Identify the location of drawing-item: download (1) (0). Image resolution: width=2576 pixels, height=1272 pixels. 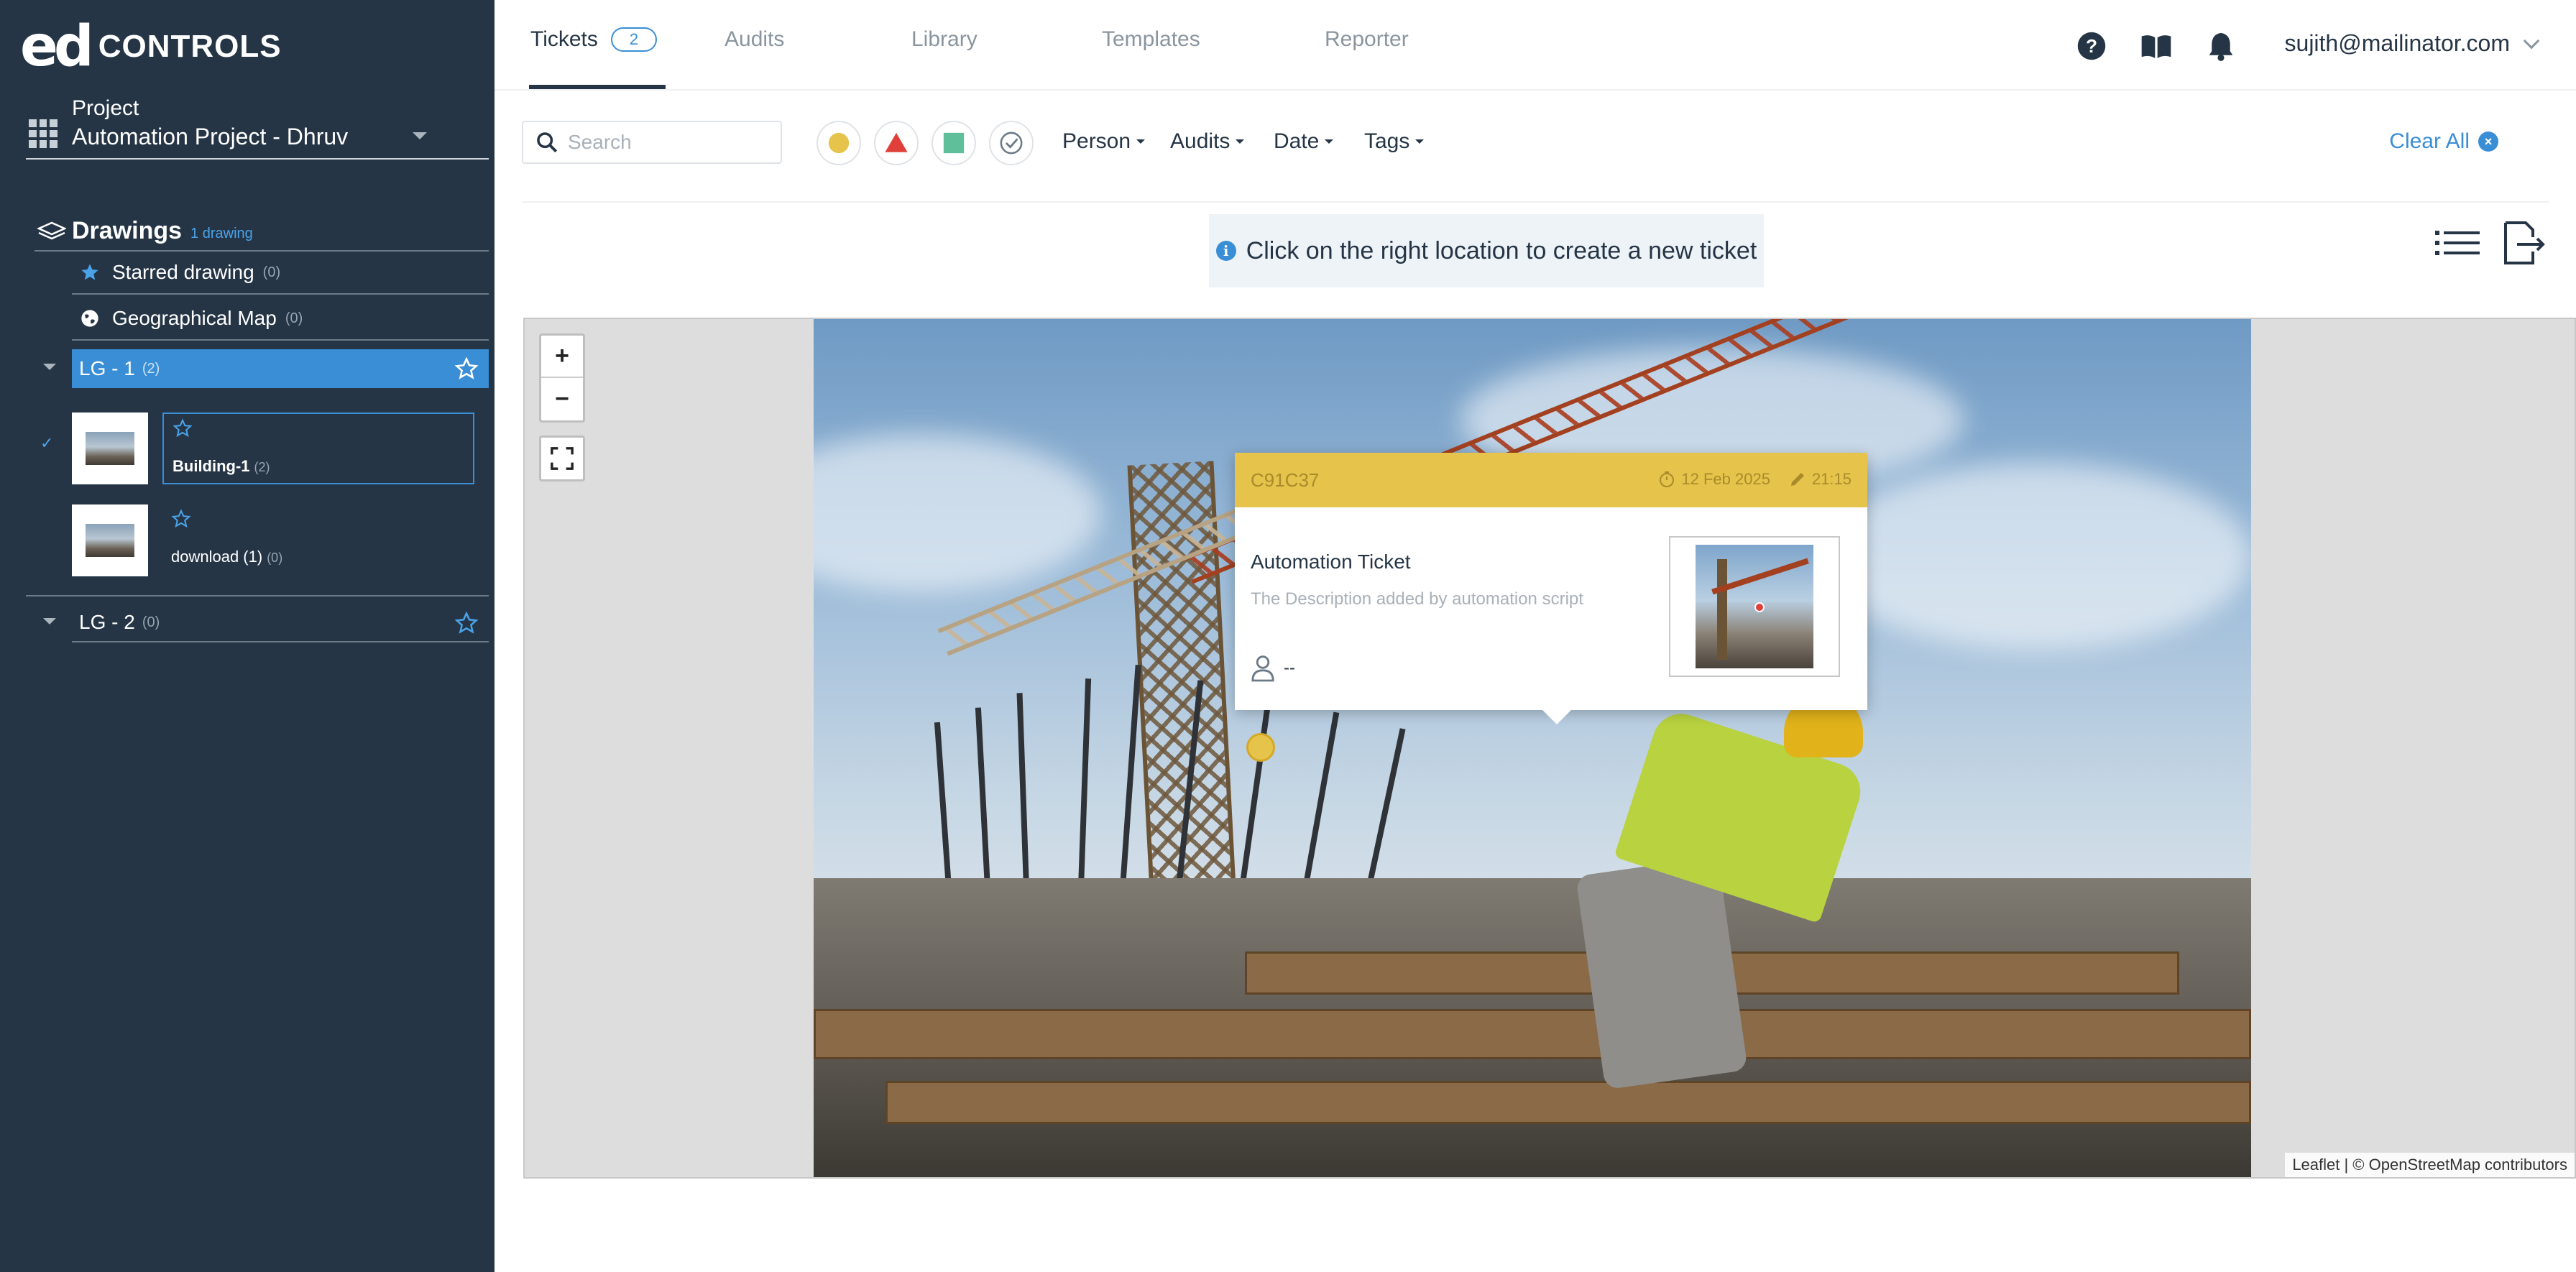
(273, 540).